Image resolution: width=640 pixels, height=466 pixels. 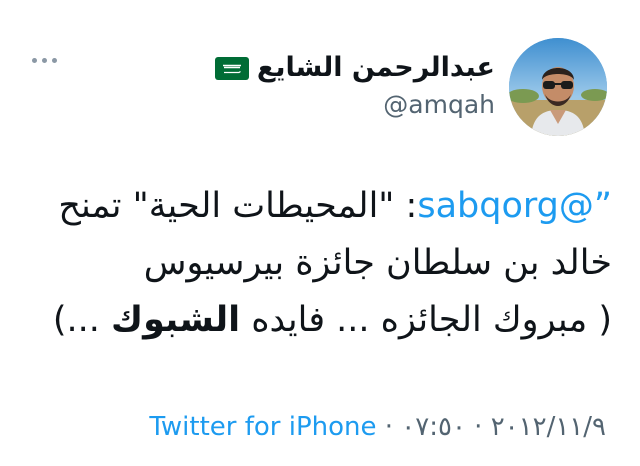 I want to click on tweet-line-3-start: ( مبروك الجائزه ... فايده, so click(x=426, y=320).